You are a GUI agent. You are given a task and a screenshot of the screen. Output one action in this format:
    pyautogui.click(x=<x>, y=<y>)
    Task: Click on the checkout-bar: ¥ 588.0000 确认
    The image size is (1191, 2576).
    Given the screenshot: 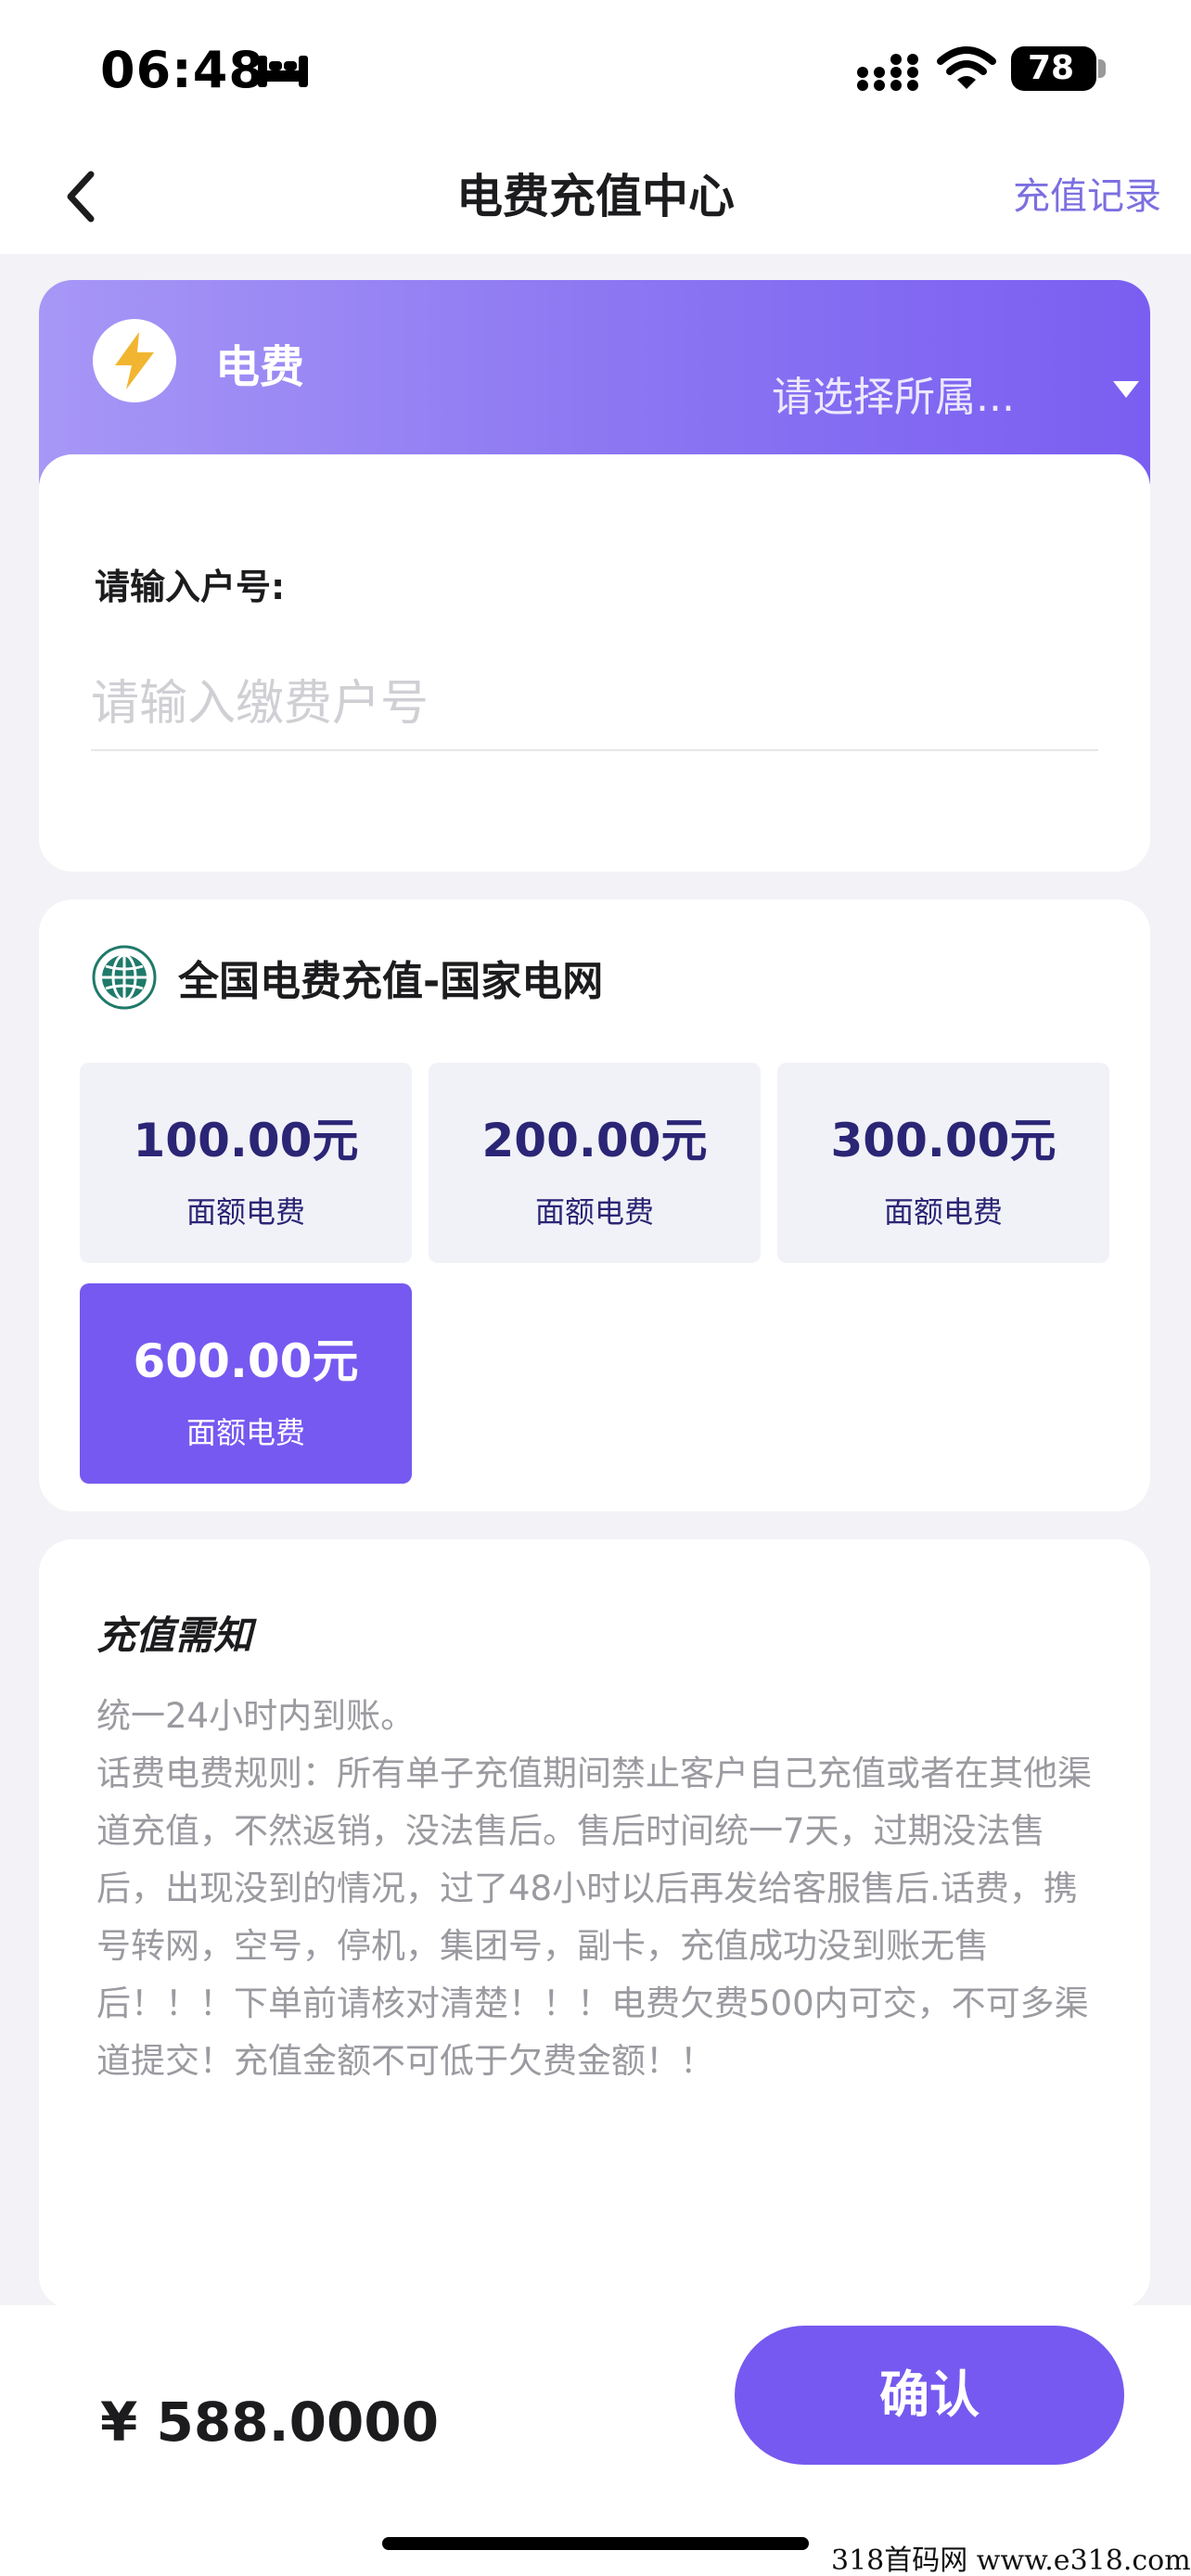 What is the action you would take?
    pyautogui.click(x=595, y=2440)
    